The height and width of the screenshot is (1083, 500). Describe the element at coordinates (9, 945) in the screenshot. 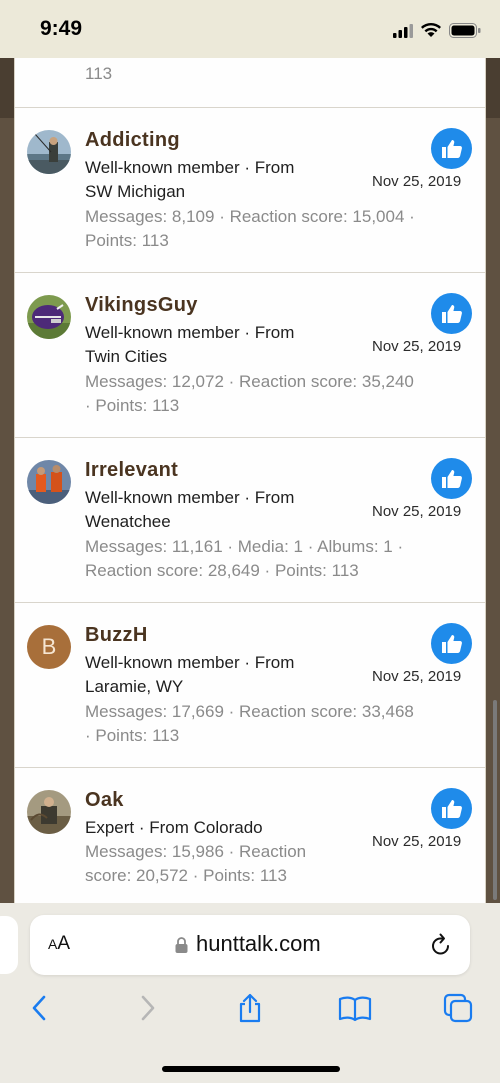

I see `previous-tab-peek` at that location.